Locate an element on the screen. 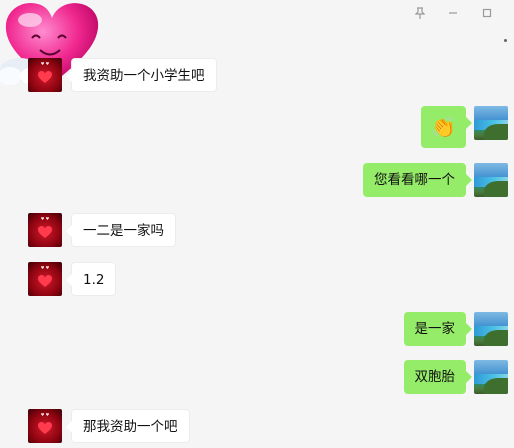 The height and width of the screenshot is (448, 514). message-bubble: 我资助一个小学生吧 is located at coordinates (141, 75).